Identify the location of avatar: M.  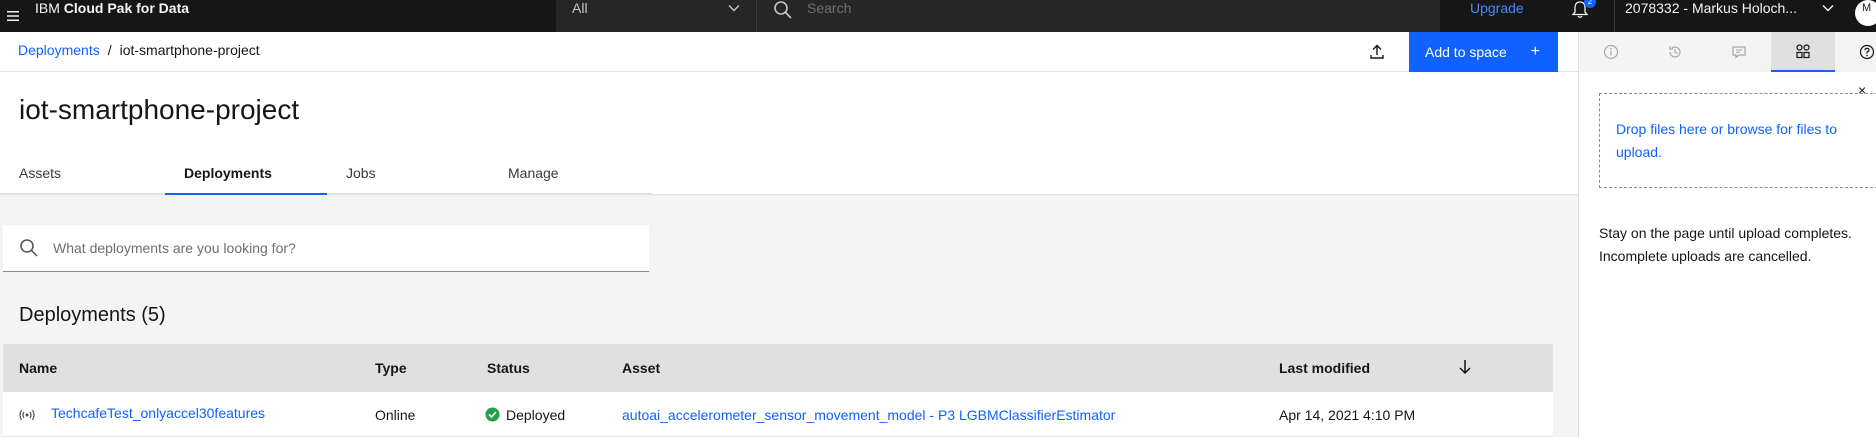
(1865, 13).